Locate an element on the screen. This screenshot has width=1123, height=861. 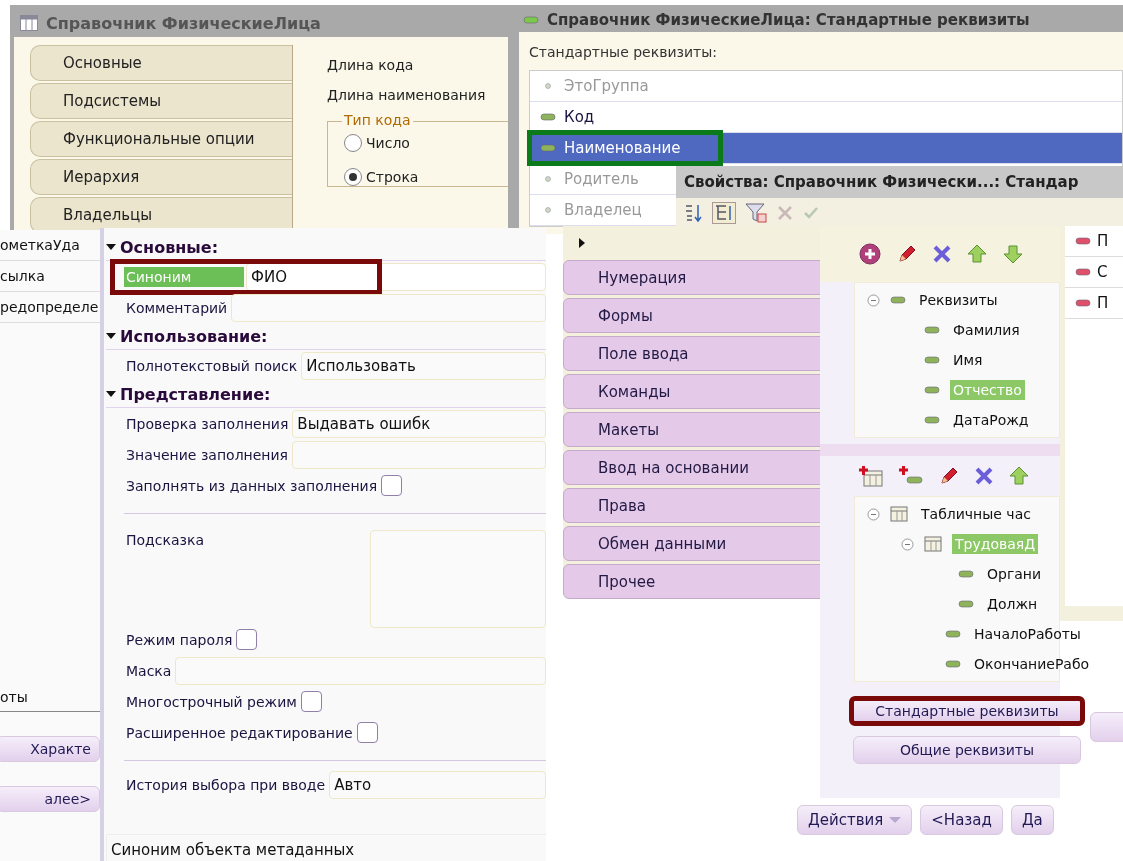
tab: Поле ввода is located at coordinates (693, 353).